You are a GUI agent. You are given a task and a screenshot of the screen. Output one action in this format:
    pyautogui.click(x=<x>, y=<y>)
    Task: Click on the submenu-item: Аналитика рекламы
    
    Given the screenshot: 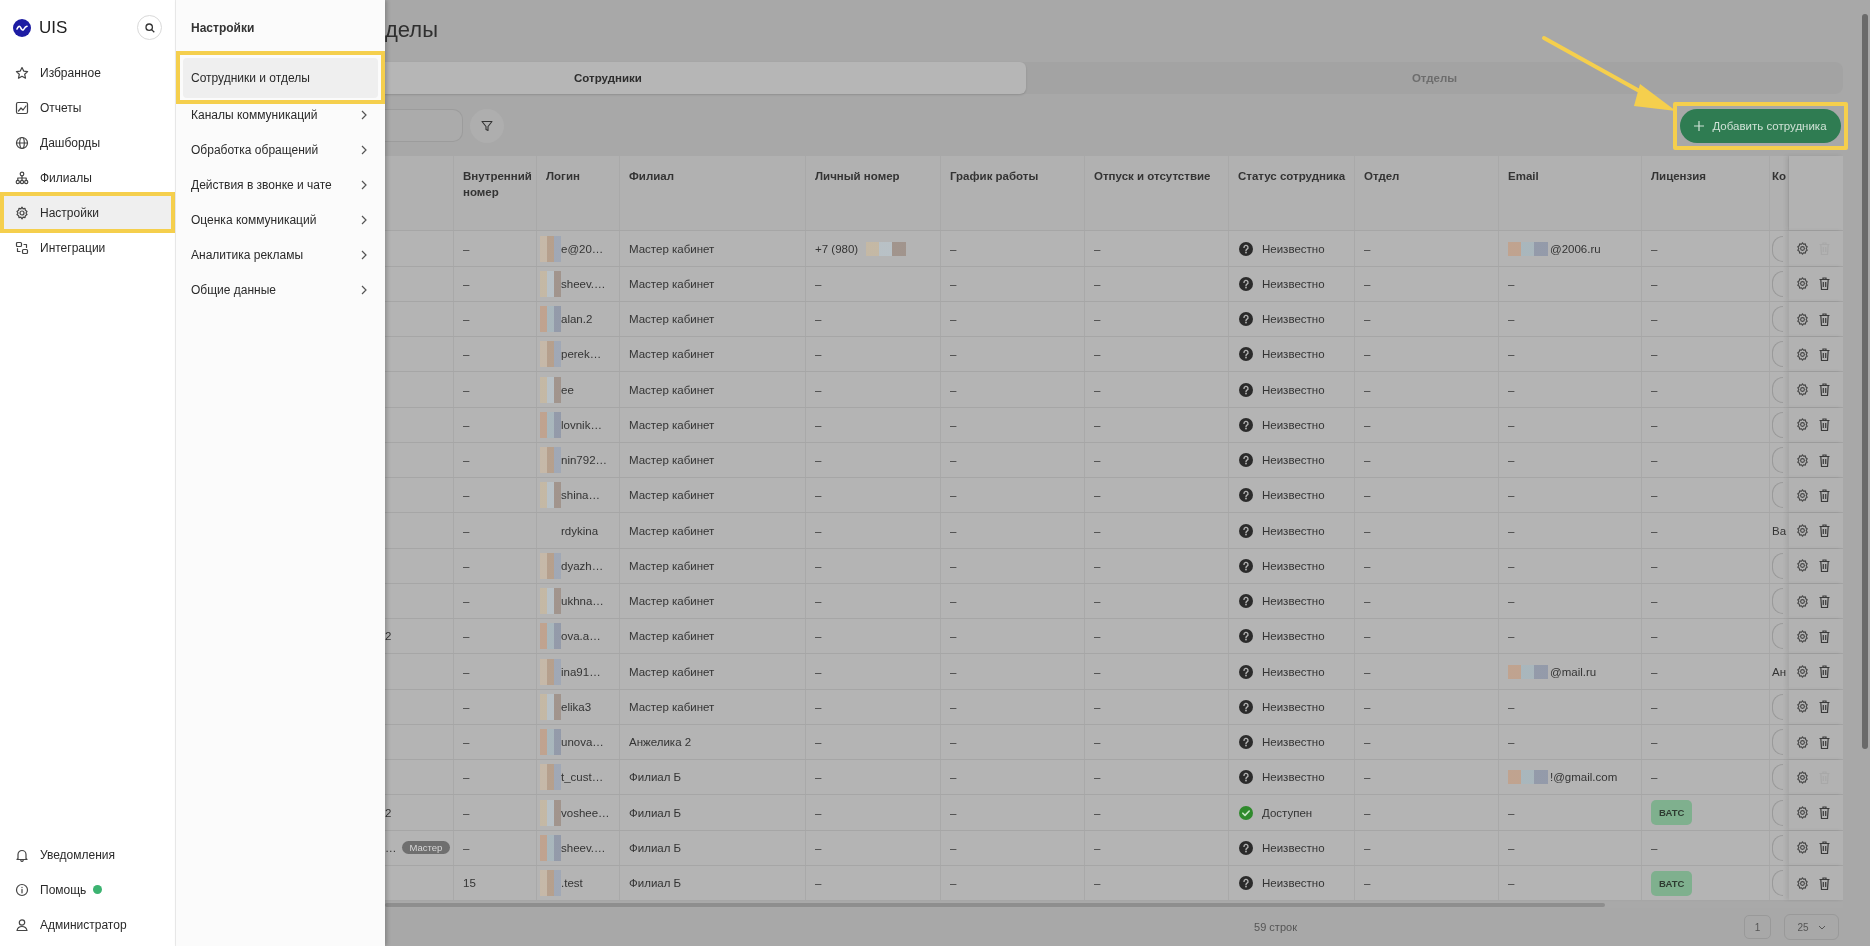 What is the action you would take?
    pyautogui.click(x=280, y=254)
    